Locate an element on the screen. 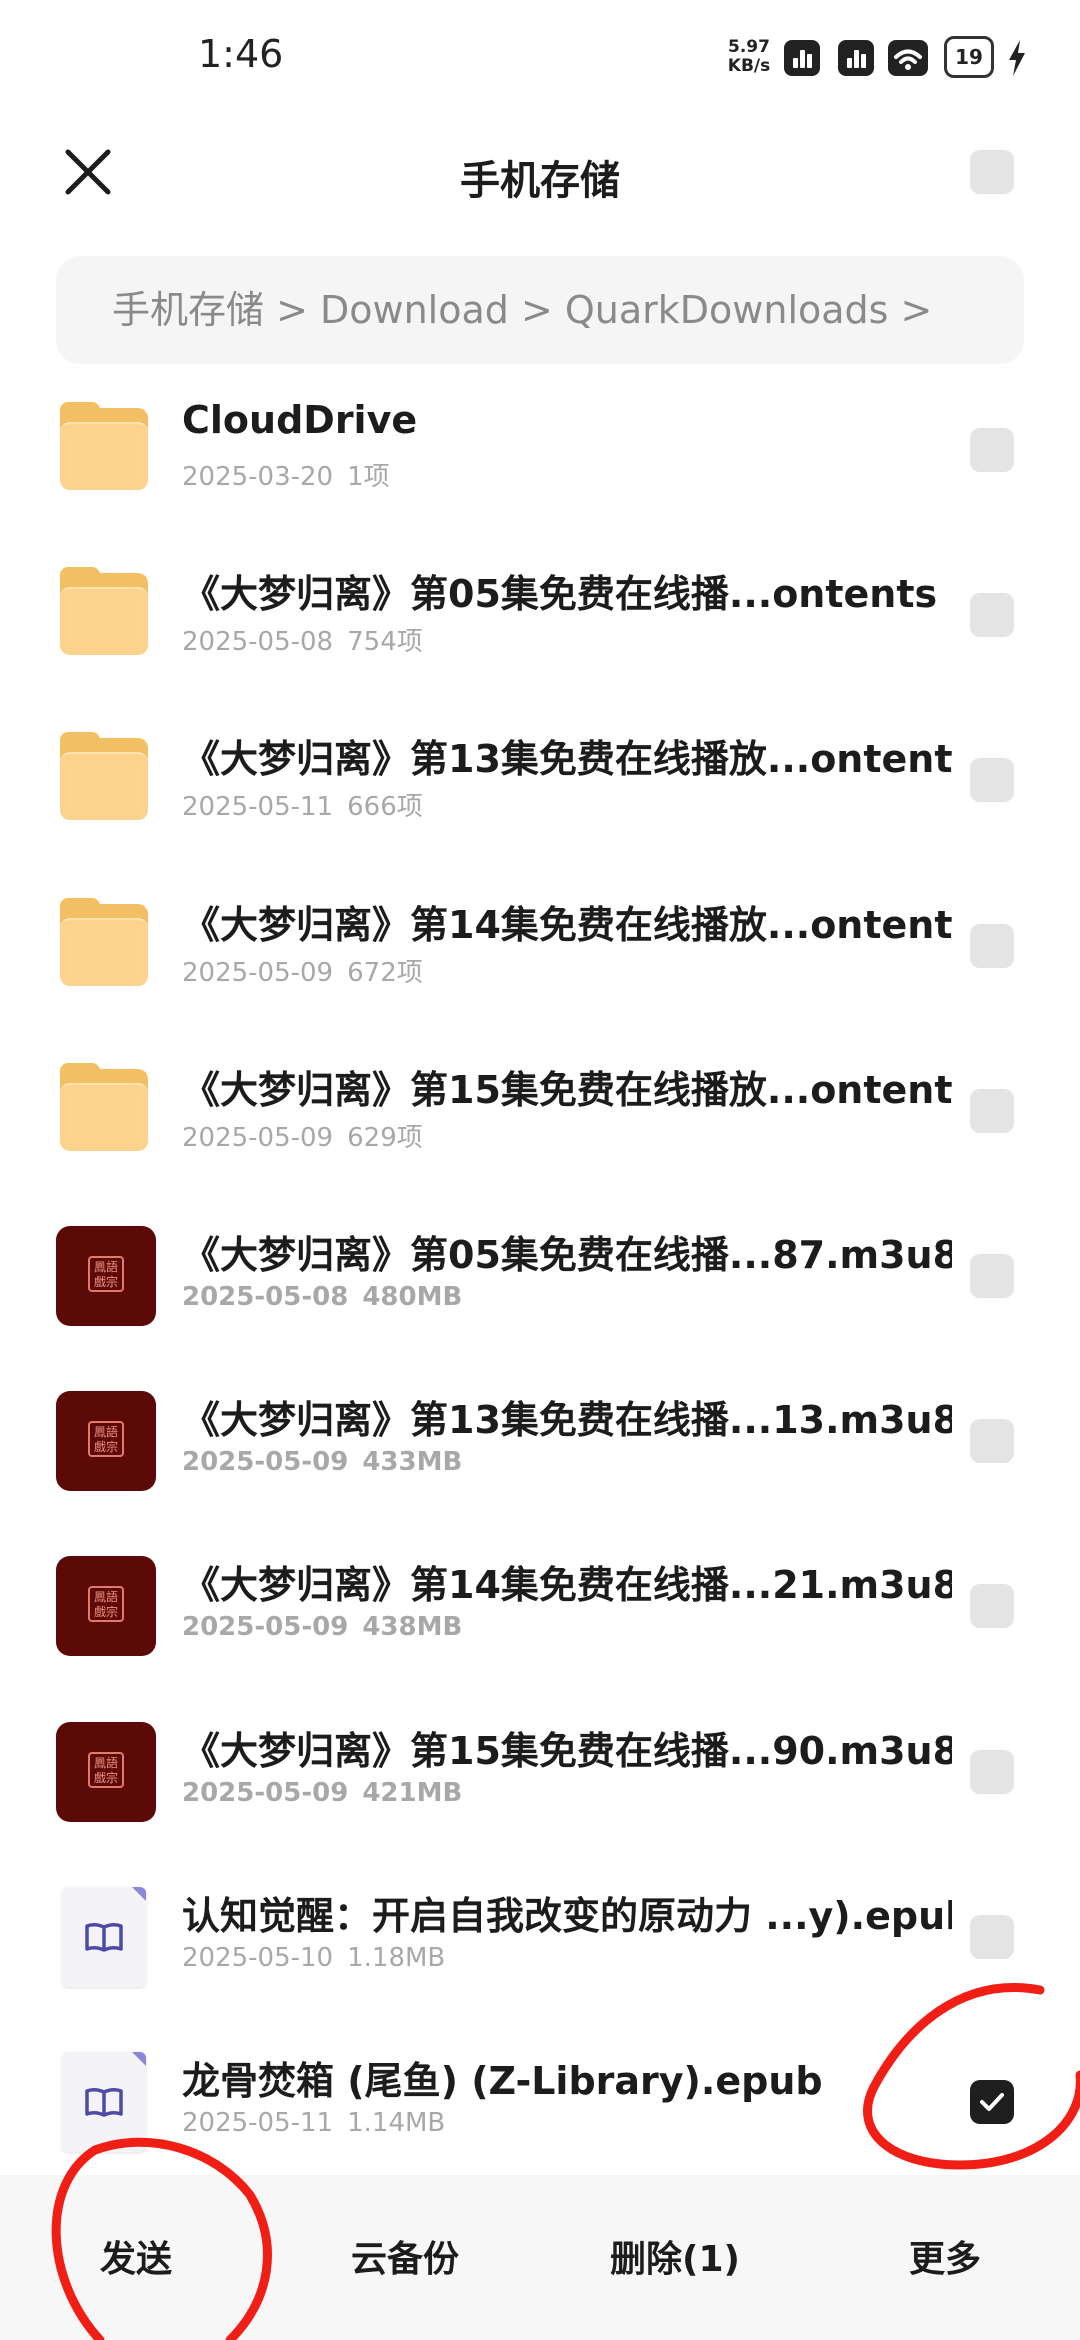  file-row-folder: 《大梦归离》第15集免费在线播放...ontents 2025-05-09 629项 is located at coordinates (540, 1111).